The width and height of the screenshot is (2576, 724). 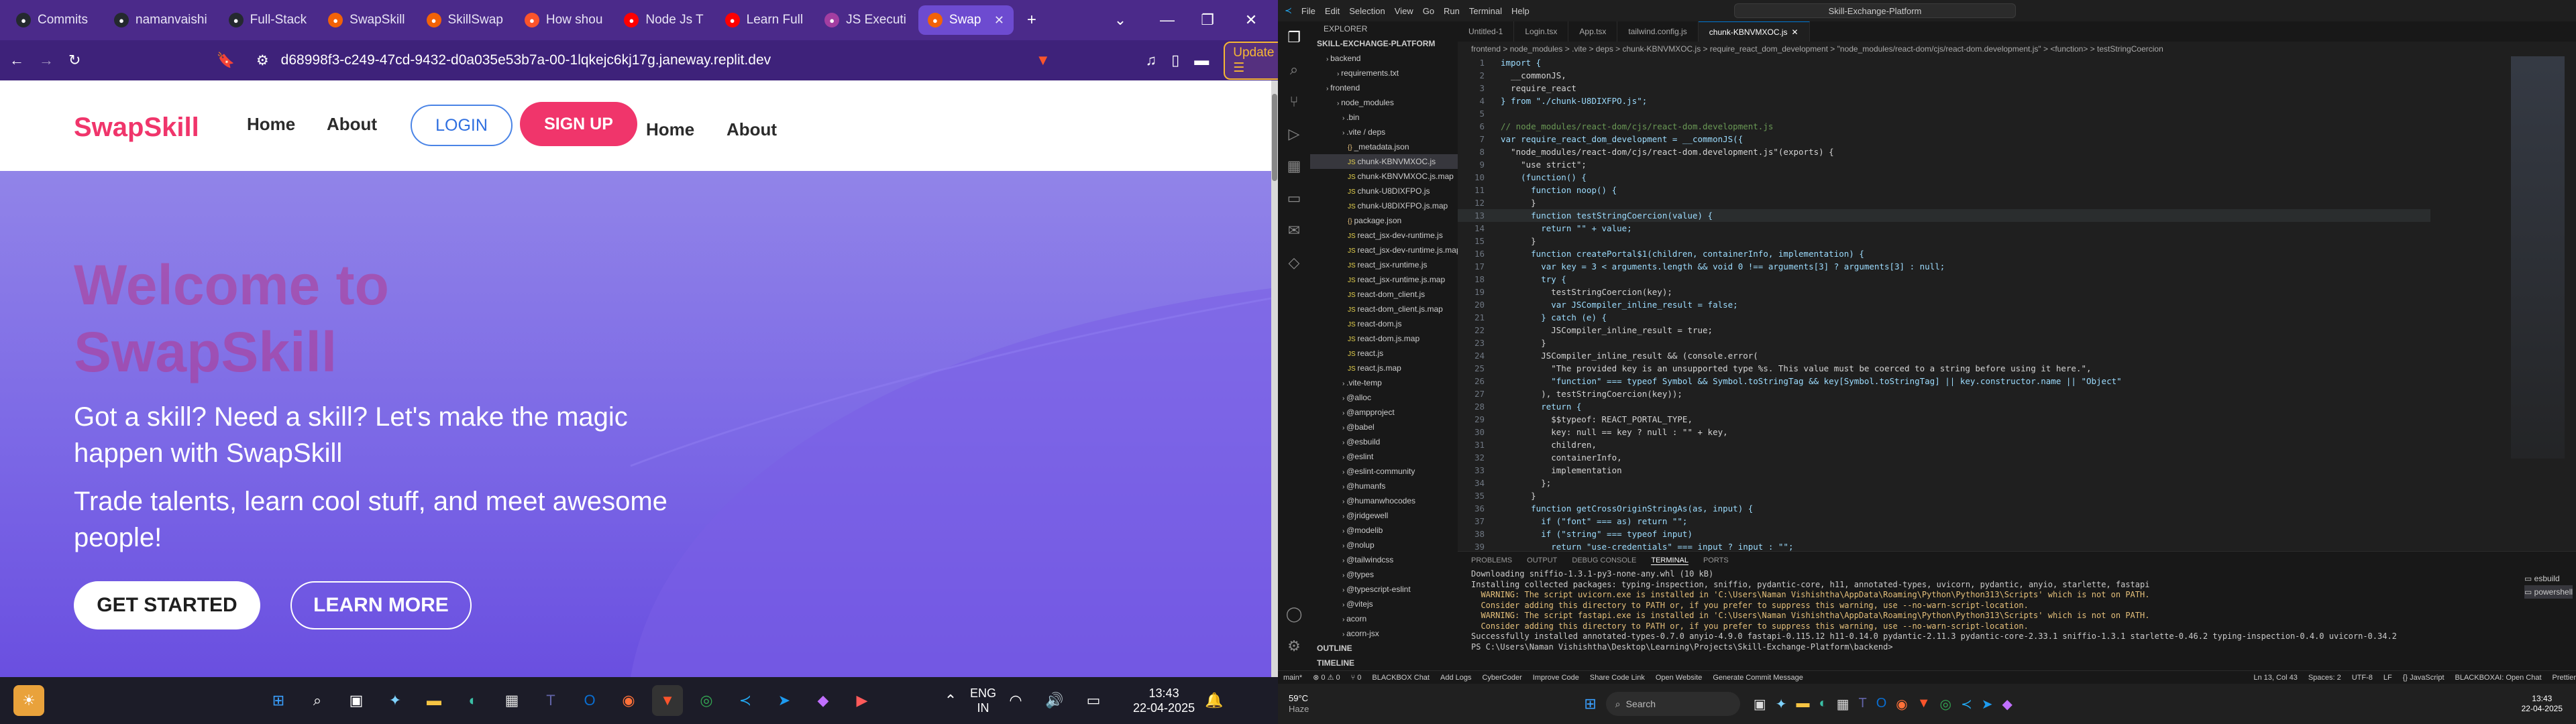 I want to click on reload-icon: ↻, so click(x=74, y=60).